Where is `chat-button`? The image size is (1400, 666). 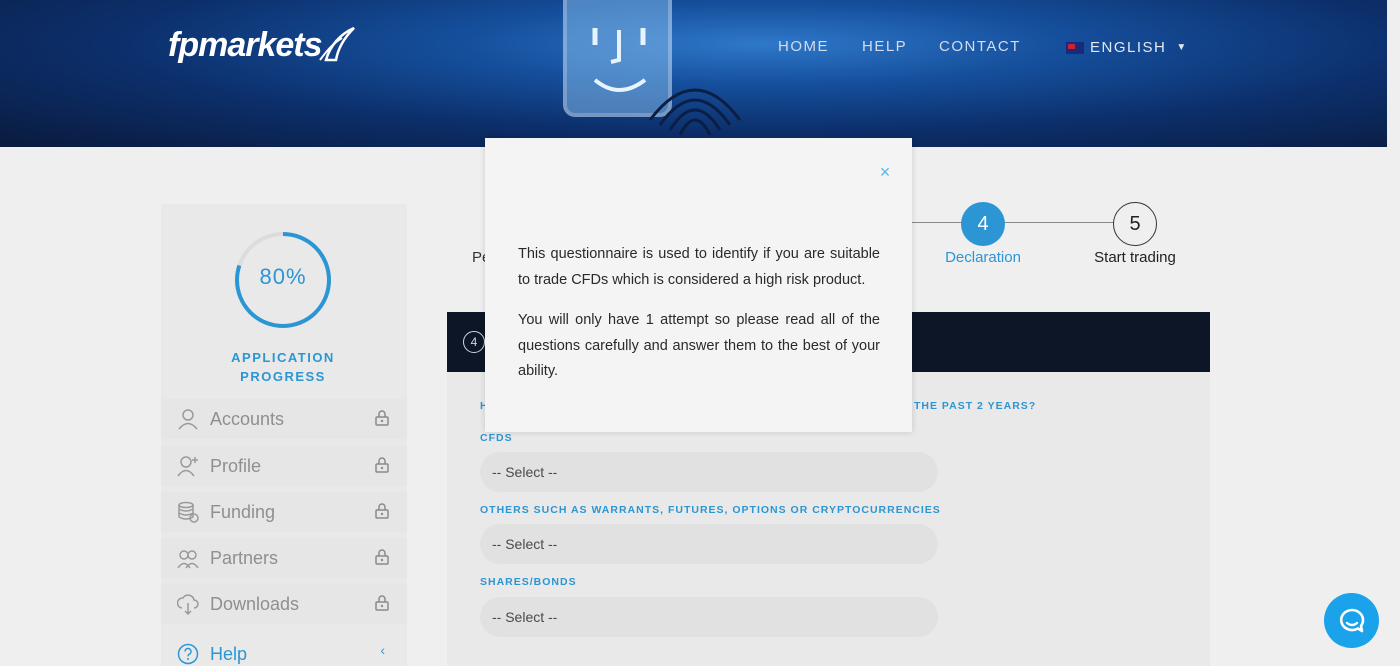
chat-button is located at coordinates (1351, 620).